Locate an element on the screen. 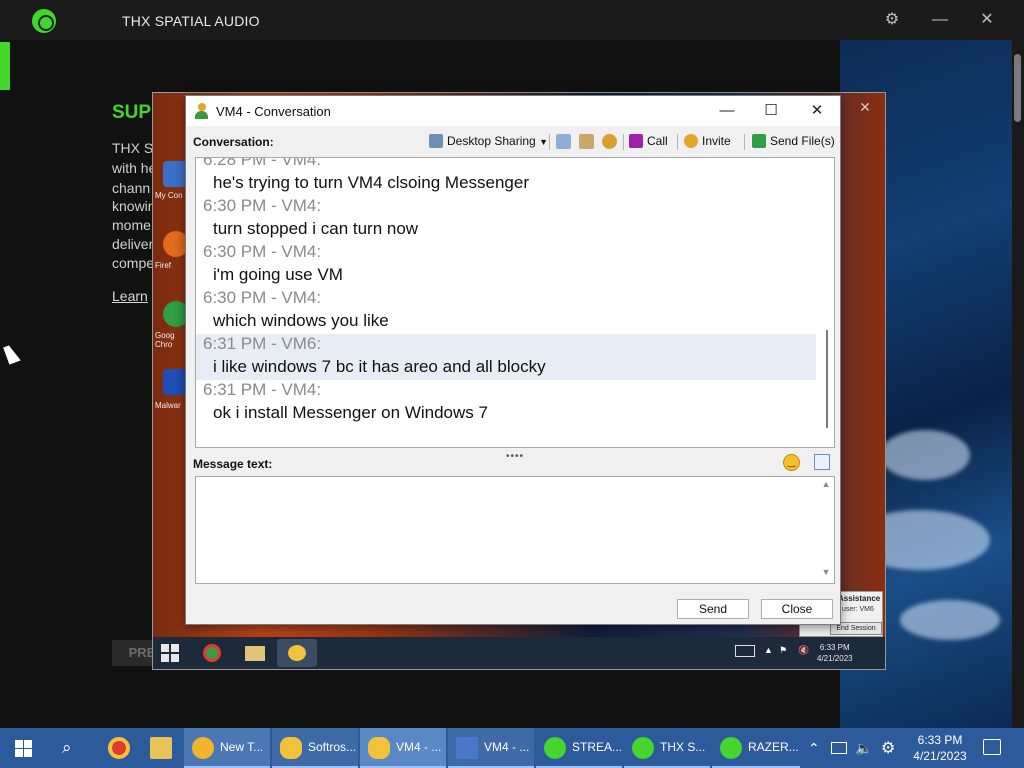  history-icon is located at coordinates (563, 141).